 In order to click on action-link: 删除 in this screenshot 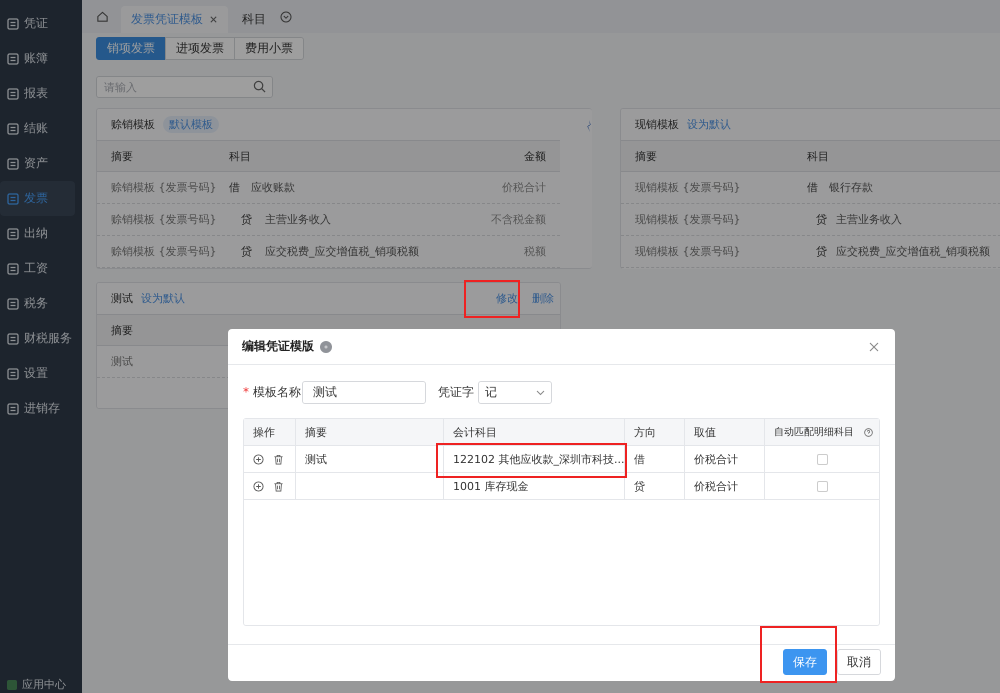, I will do `click(543, 298)`.